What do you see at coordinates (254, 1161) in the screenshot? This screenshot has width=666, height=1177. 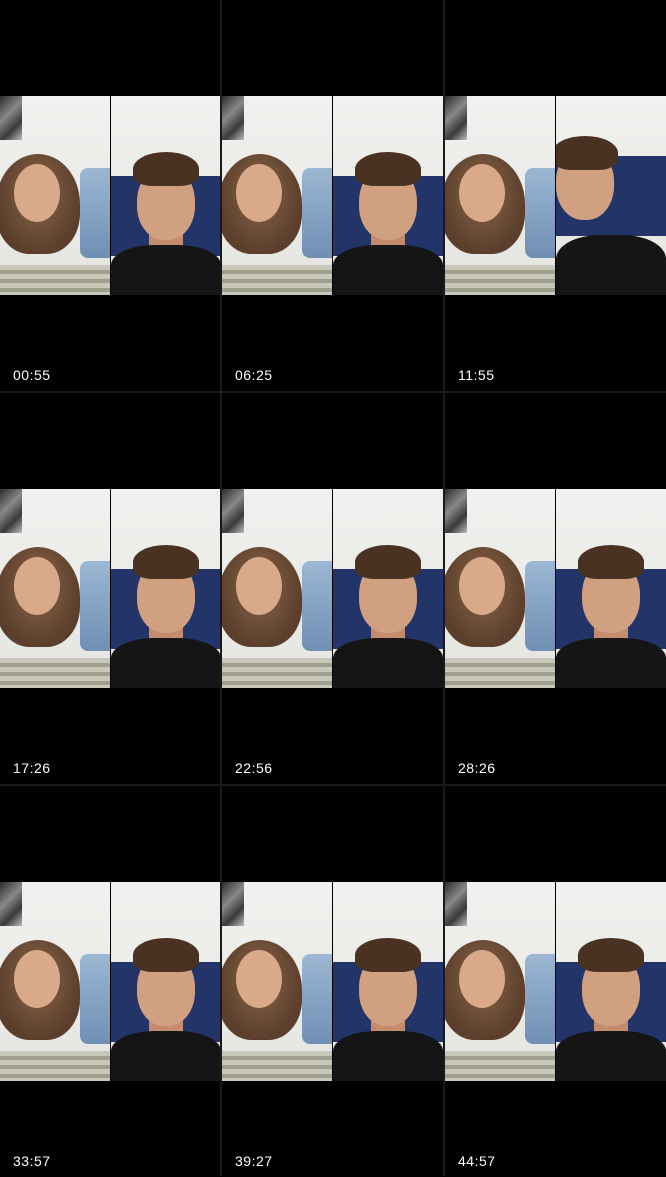 I see `timestamp-label: 39:27` at bounding box center [254, 1161].